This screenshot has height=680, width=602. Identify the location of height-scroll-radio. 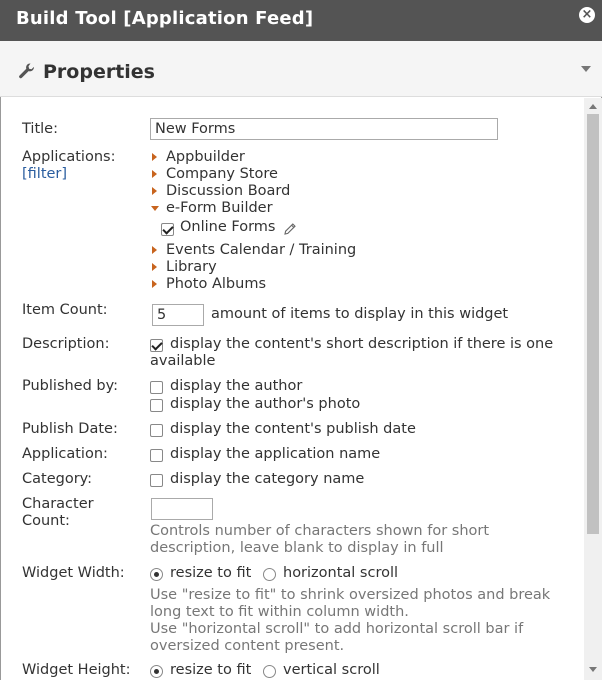
(269, 671).